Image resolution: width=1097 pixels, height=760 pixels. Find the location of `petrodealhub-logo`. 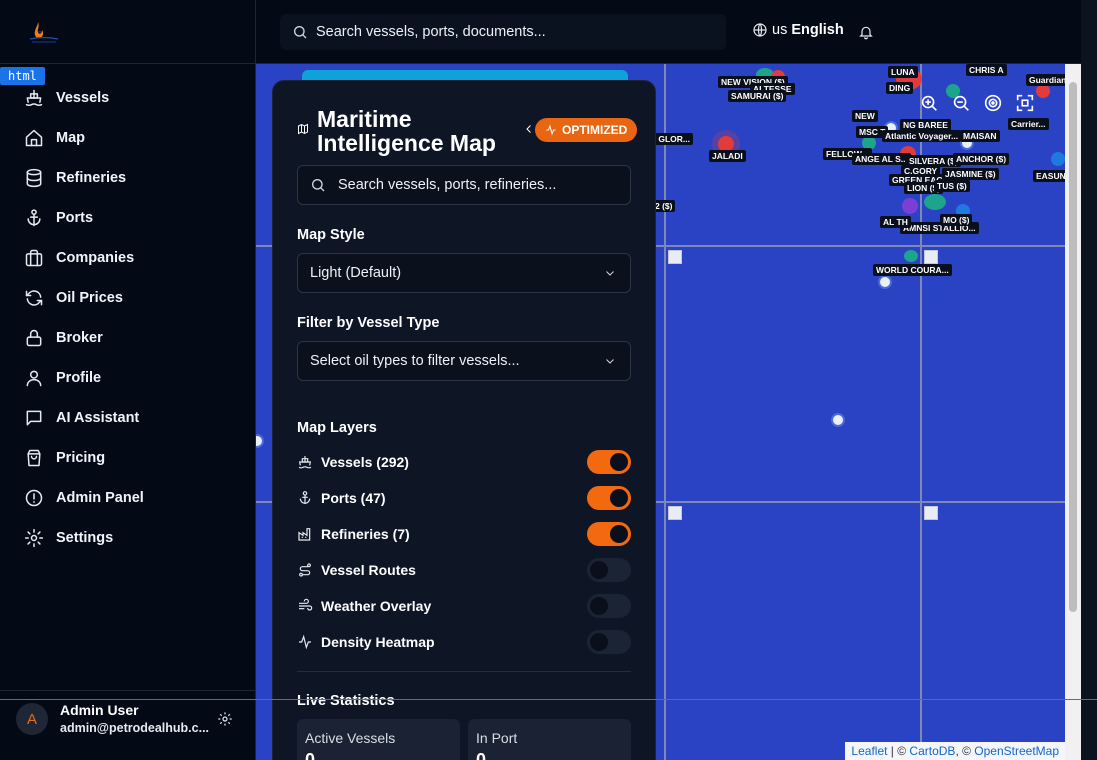

petrodealhub-logo is located at coordinates (44, 32).